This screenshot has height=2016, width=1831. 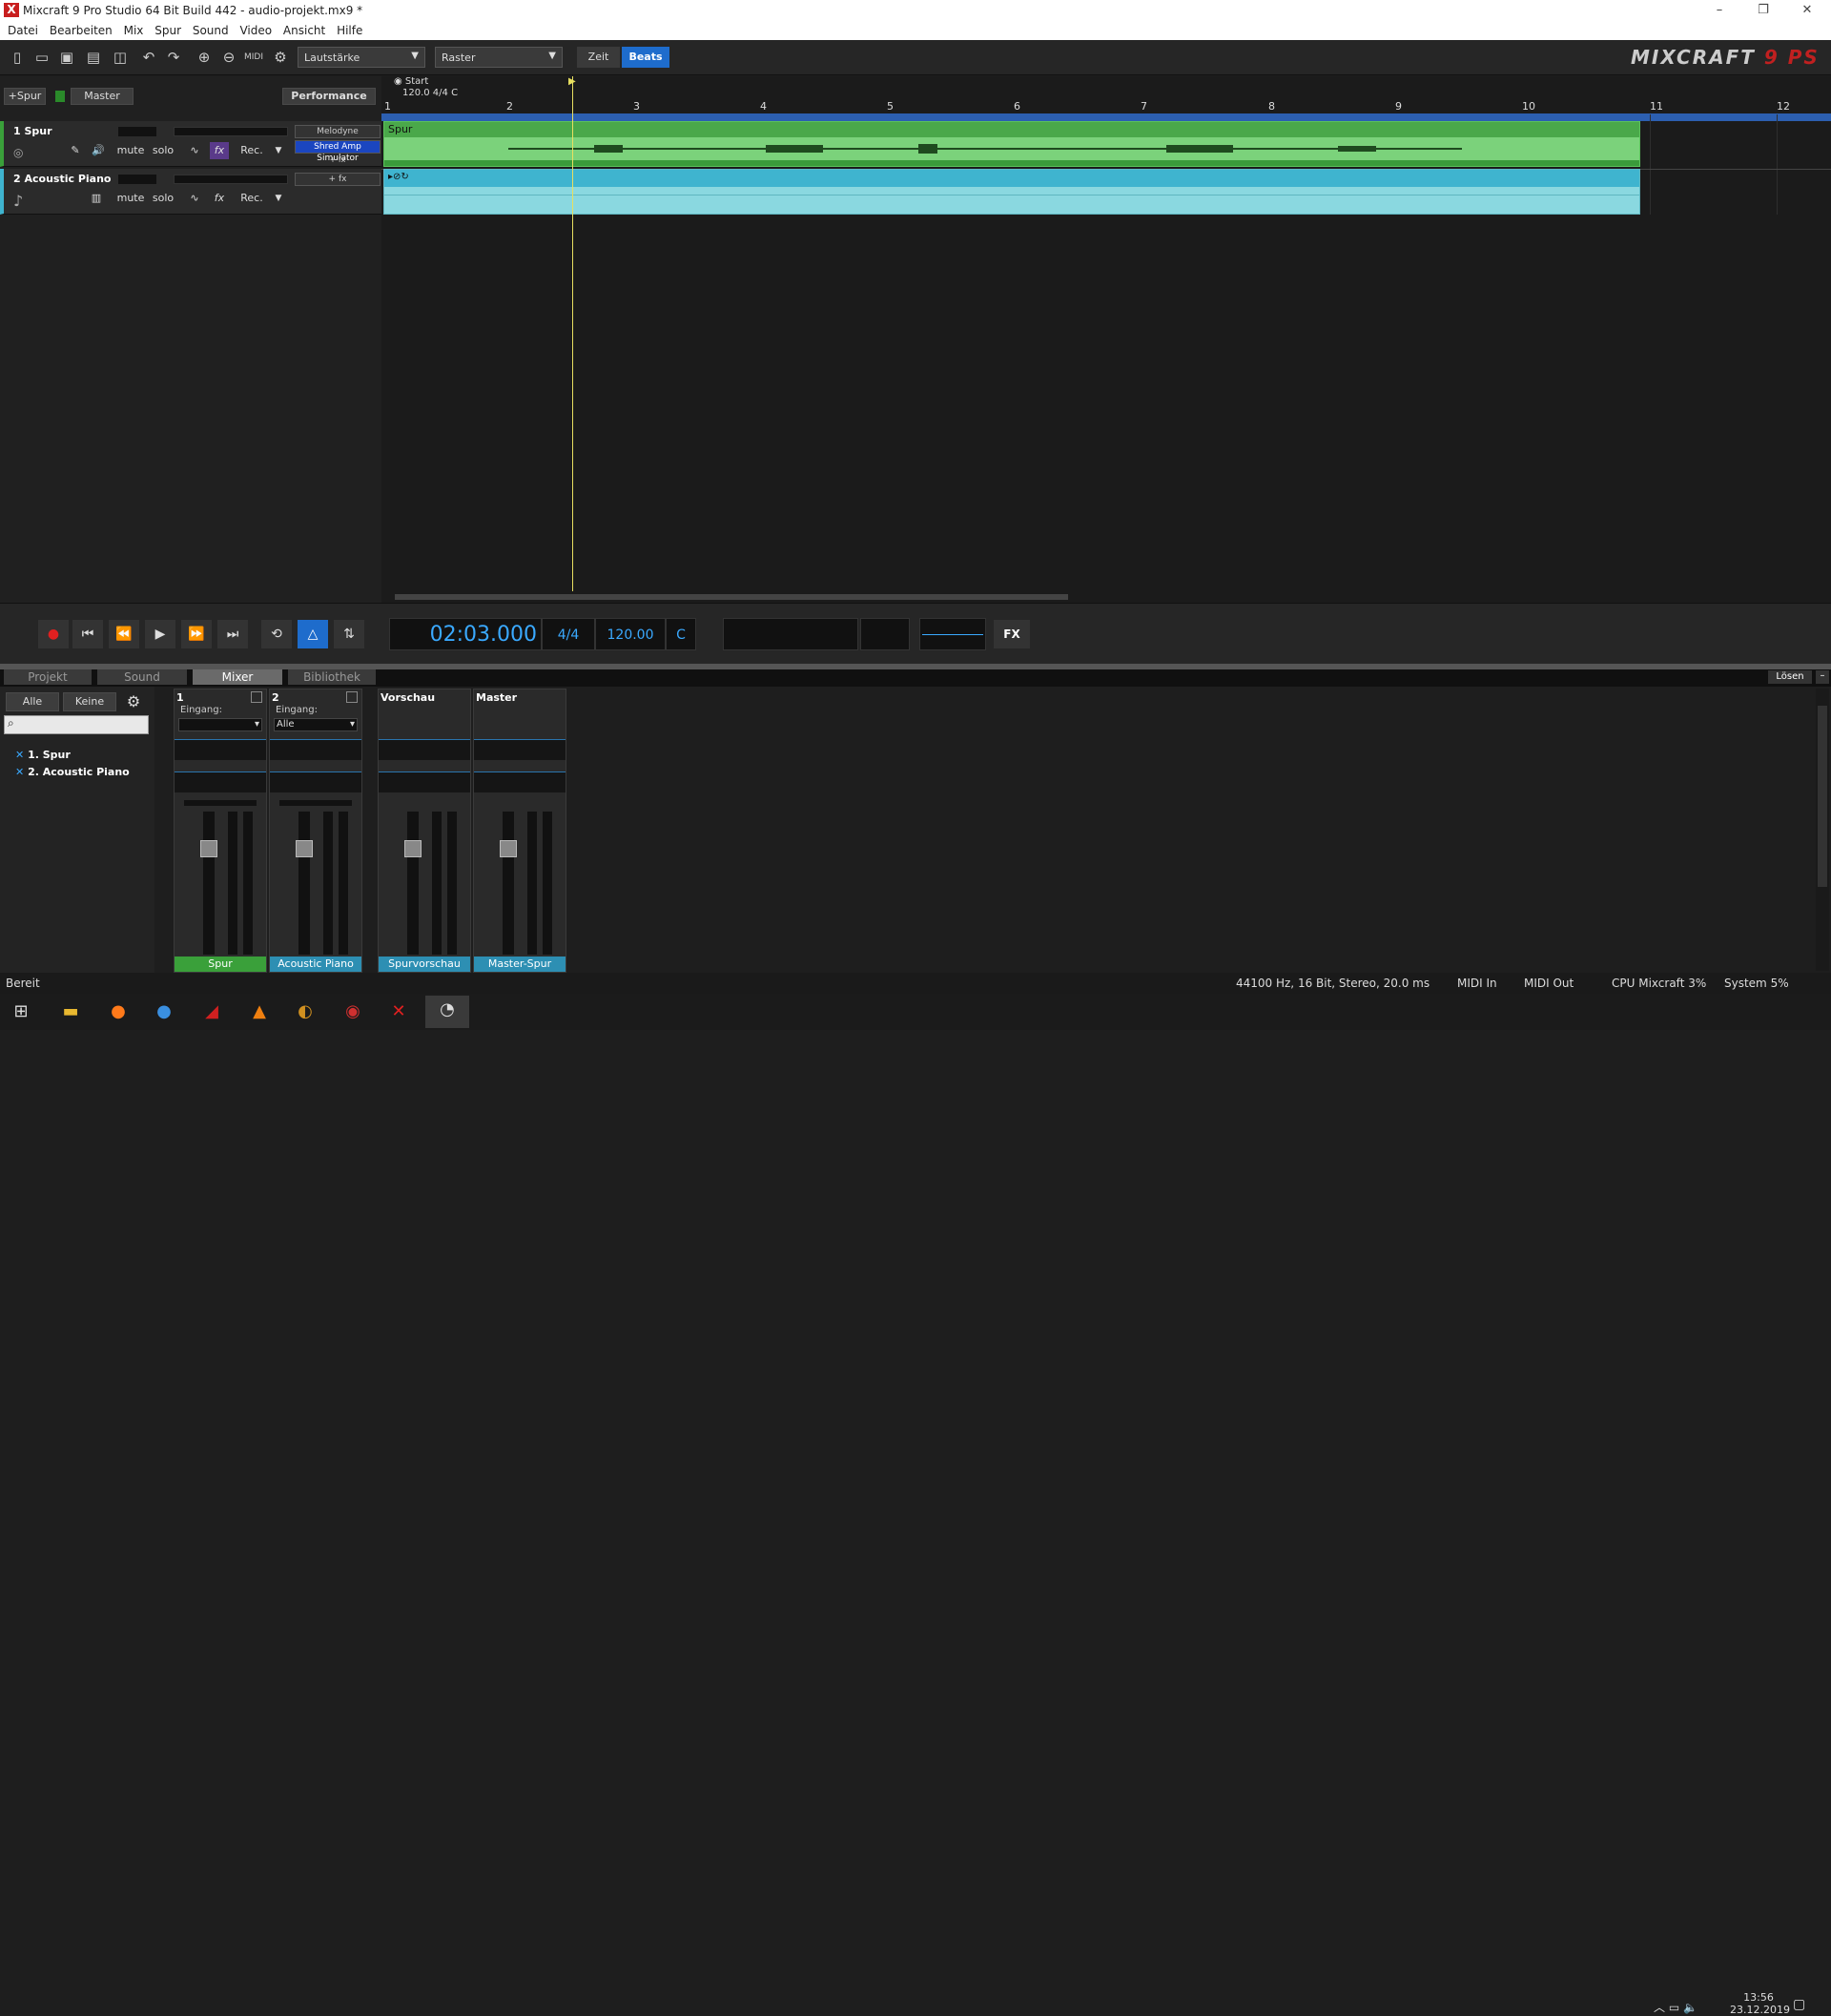 What do you see at coordinates (124, 634) in the screenshot?
I see `rewind-icon: ⏪` at bounding box center [124, 634].